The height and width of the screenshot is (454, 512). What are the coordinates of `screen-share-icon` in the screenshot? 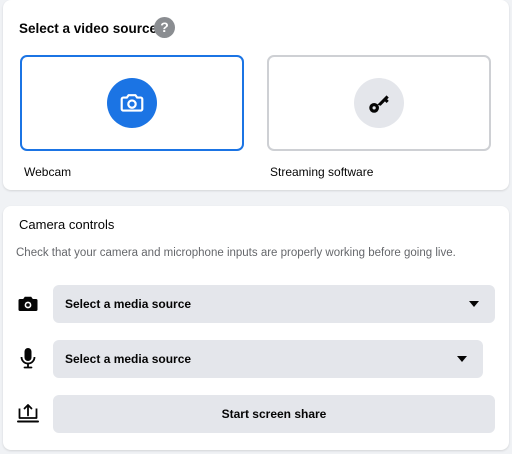 It's located at (28, 414).